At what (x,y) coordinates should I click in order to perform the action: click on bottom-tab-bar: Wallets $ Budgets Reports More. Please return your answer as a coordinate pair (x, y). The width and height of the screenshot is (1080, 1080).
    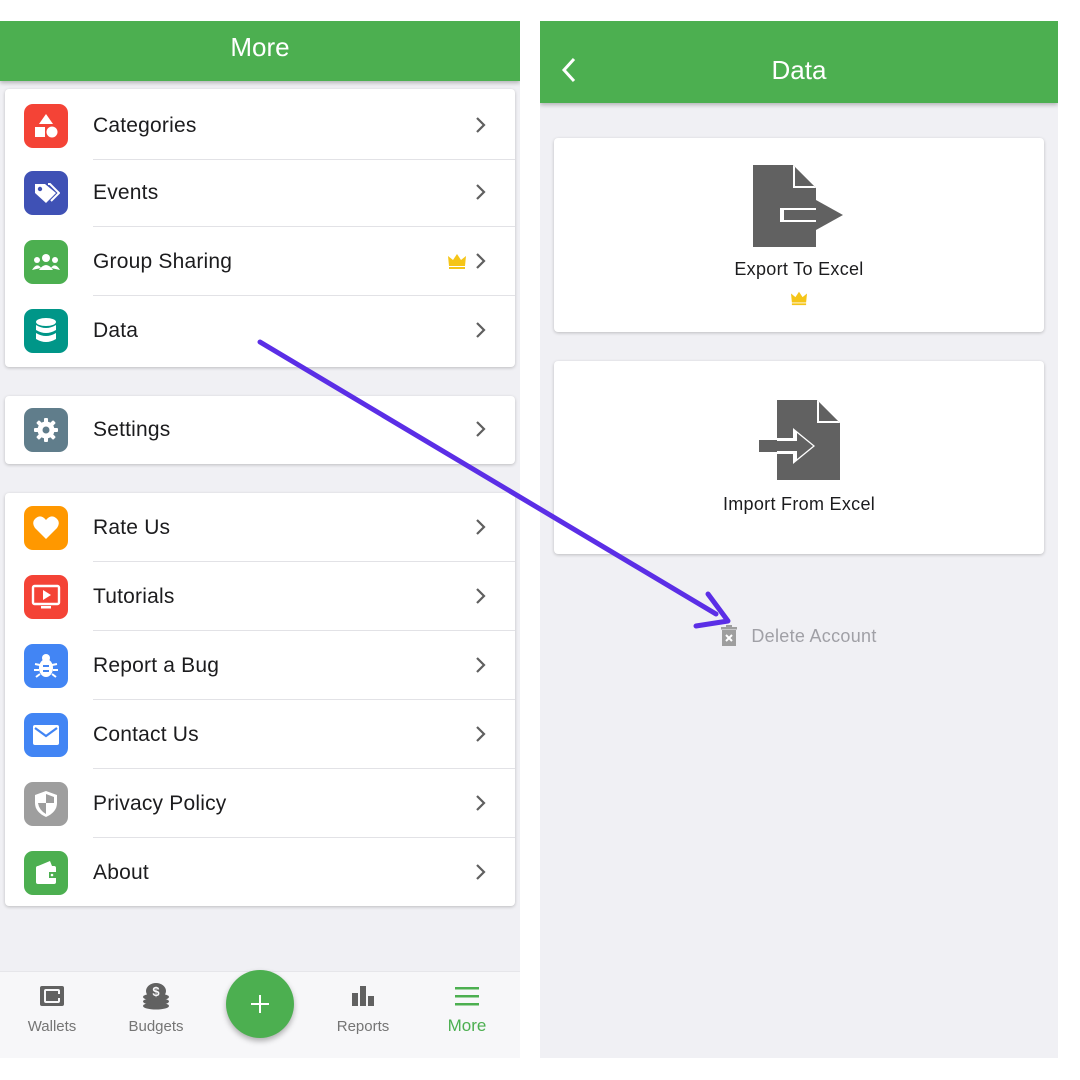
    Looking at the image, I should click on (260, 1014).